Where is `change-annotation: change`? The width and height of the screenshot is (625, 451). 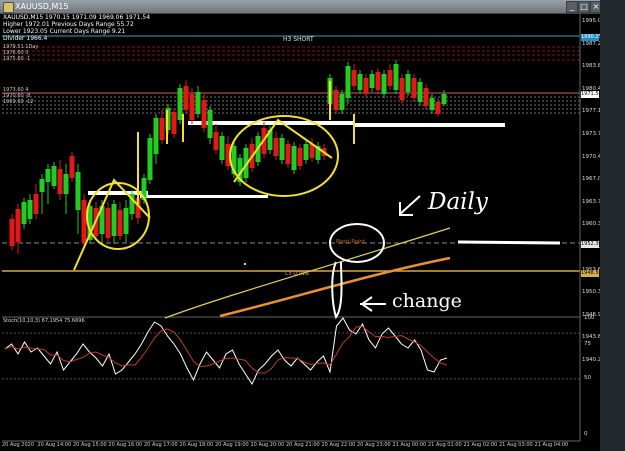 change-annotation: change is located at coordinates (427, 301).